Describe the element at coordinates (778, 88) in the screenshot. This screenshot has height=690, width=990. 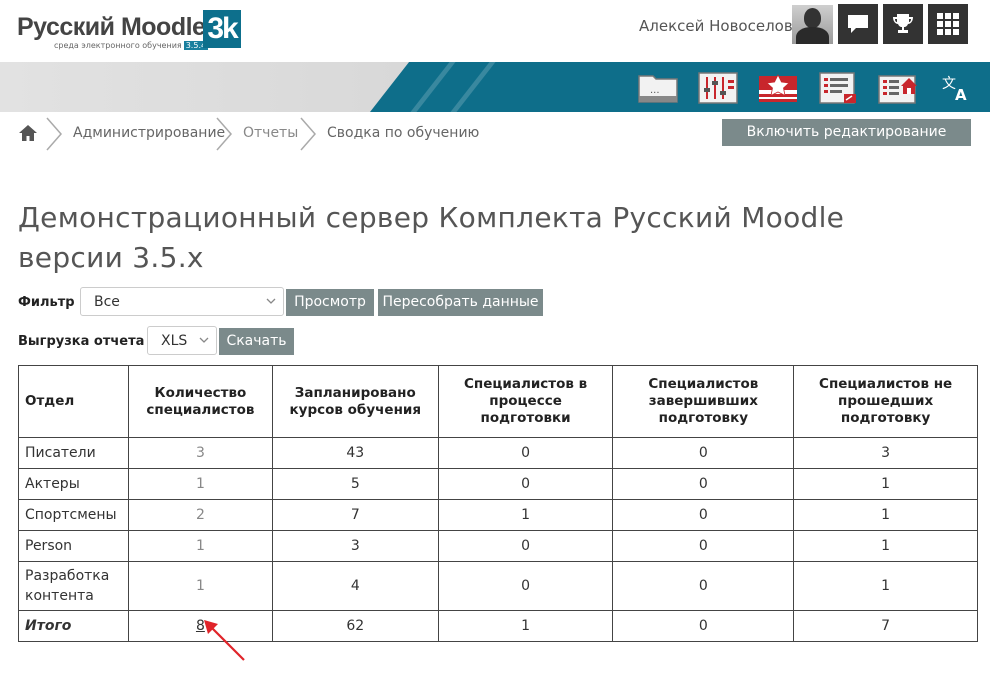
I see `star-card-icon` at that location.